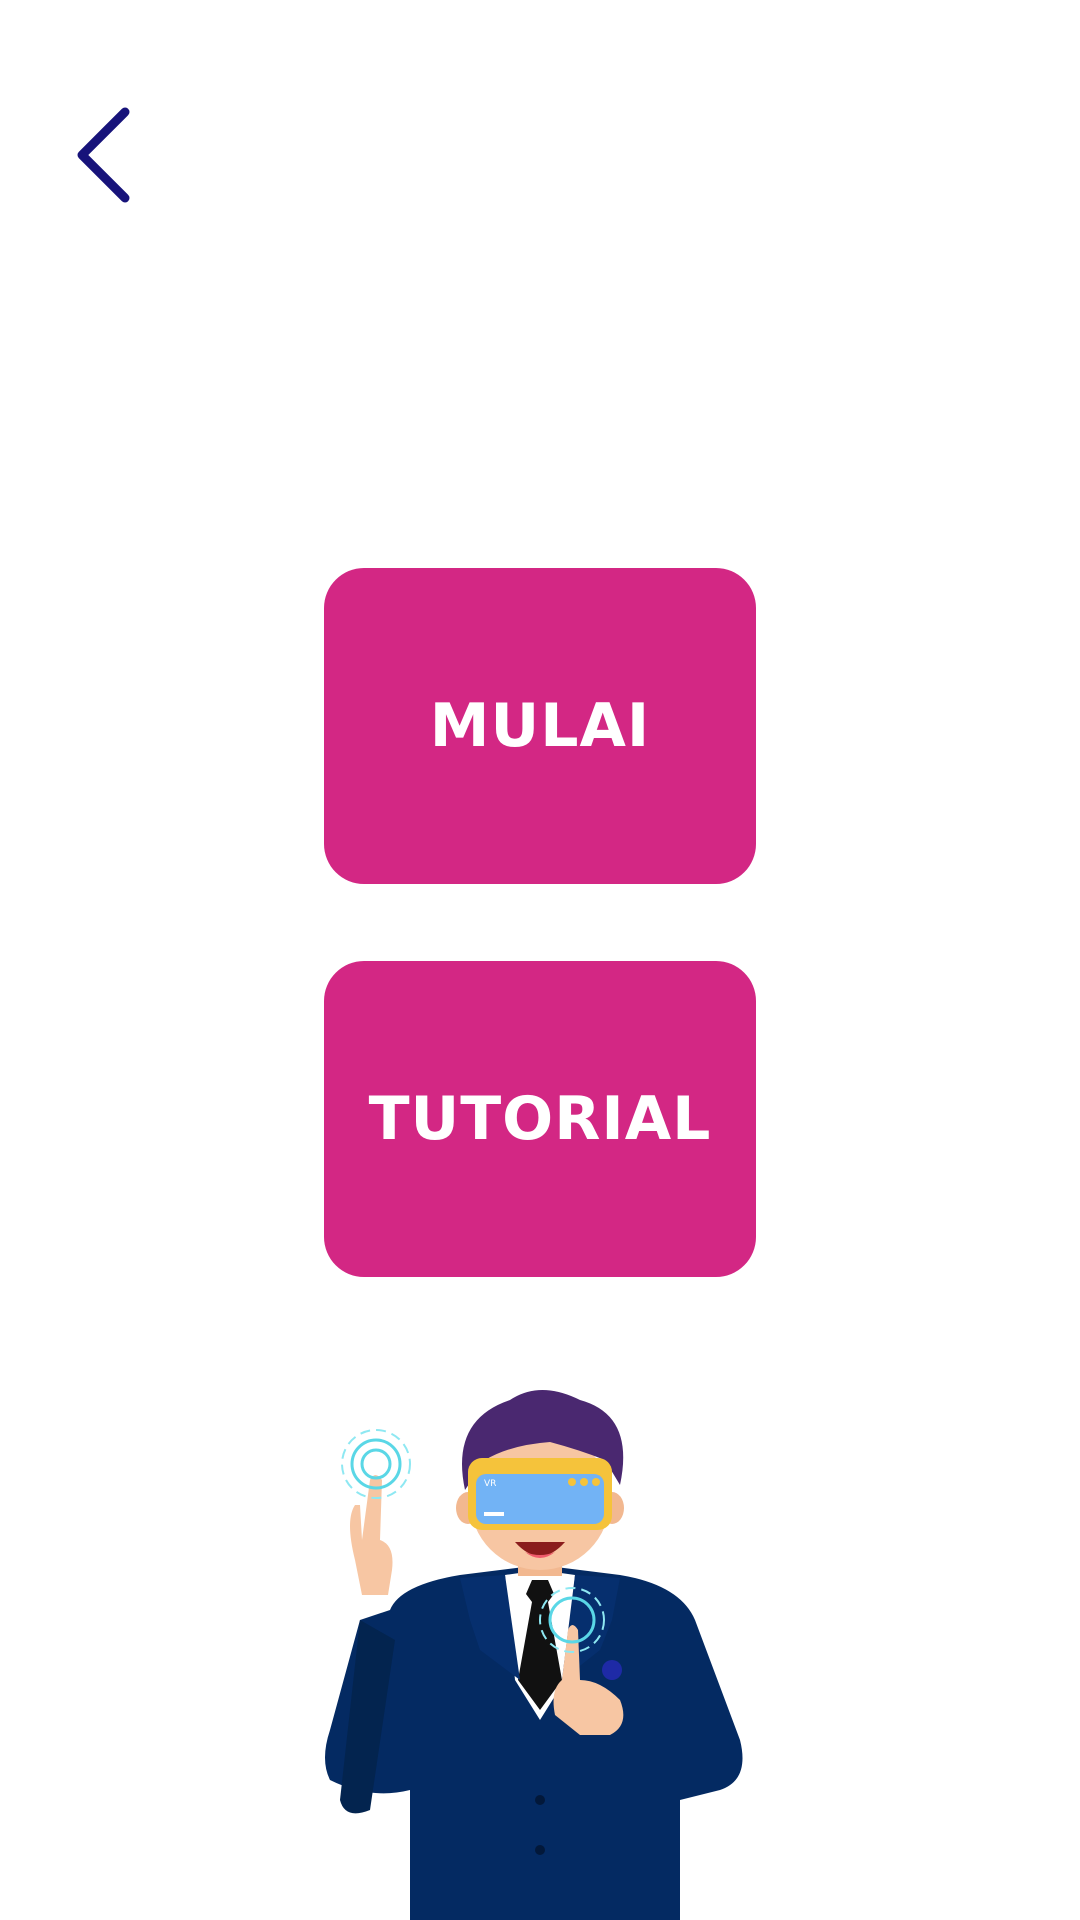  I want to click on lapel-pin, so click(612, 1670).